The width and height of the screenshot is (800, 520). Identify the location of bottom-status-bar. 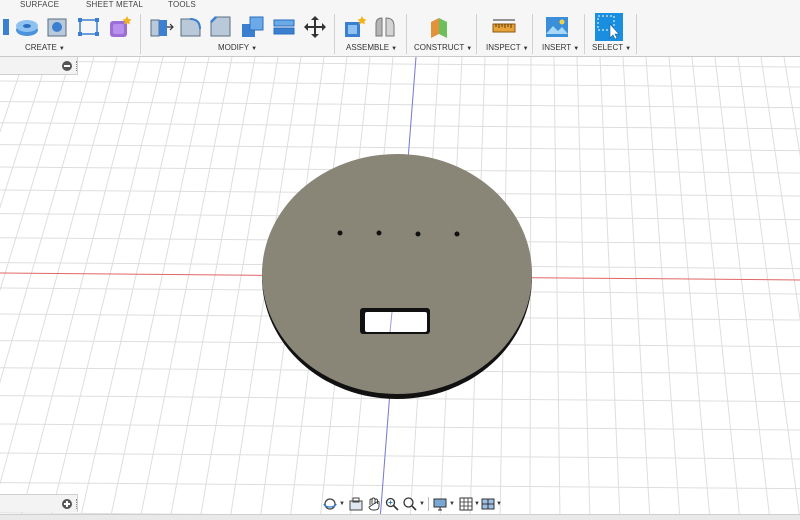
(400, 517).